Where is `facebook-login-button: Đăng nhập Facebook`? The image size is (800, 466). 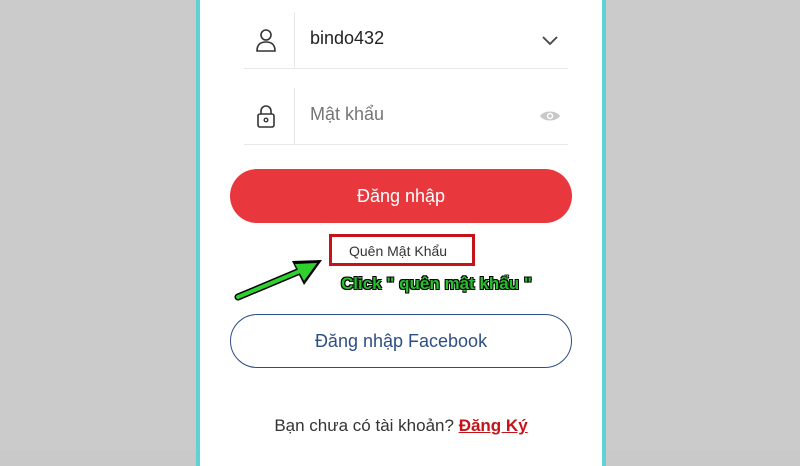
facebook-login-button: Đăng nhập Facebook is located at coordinates (401, 341).